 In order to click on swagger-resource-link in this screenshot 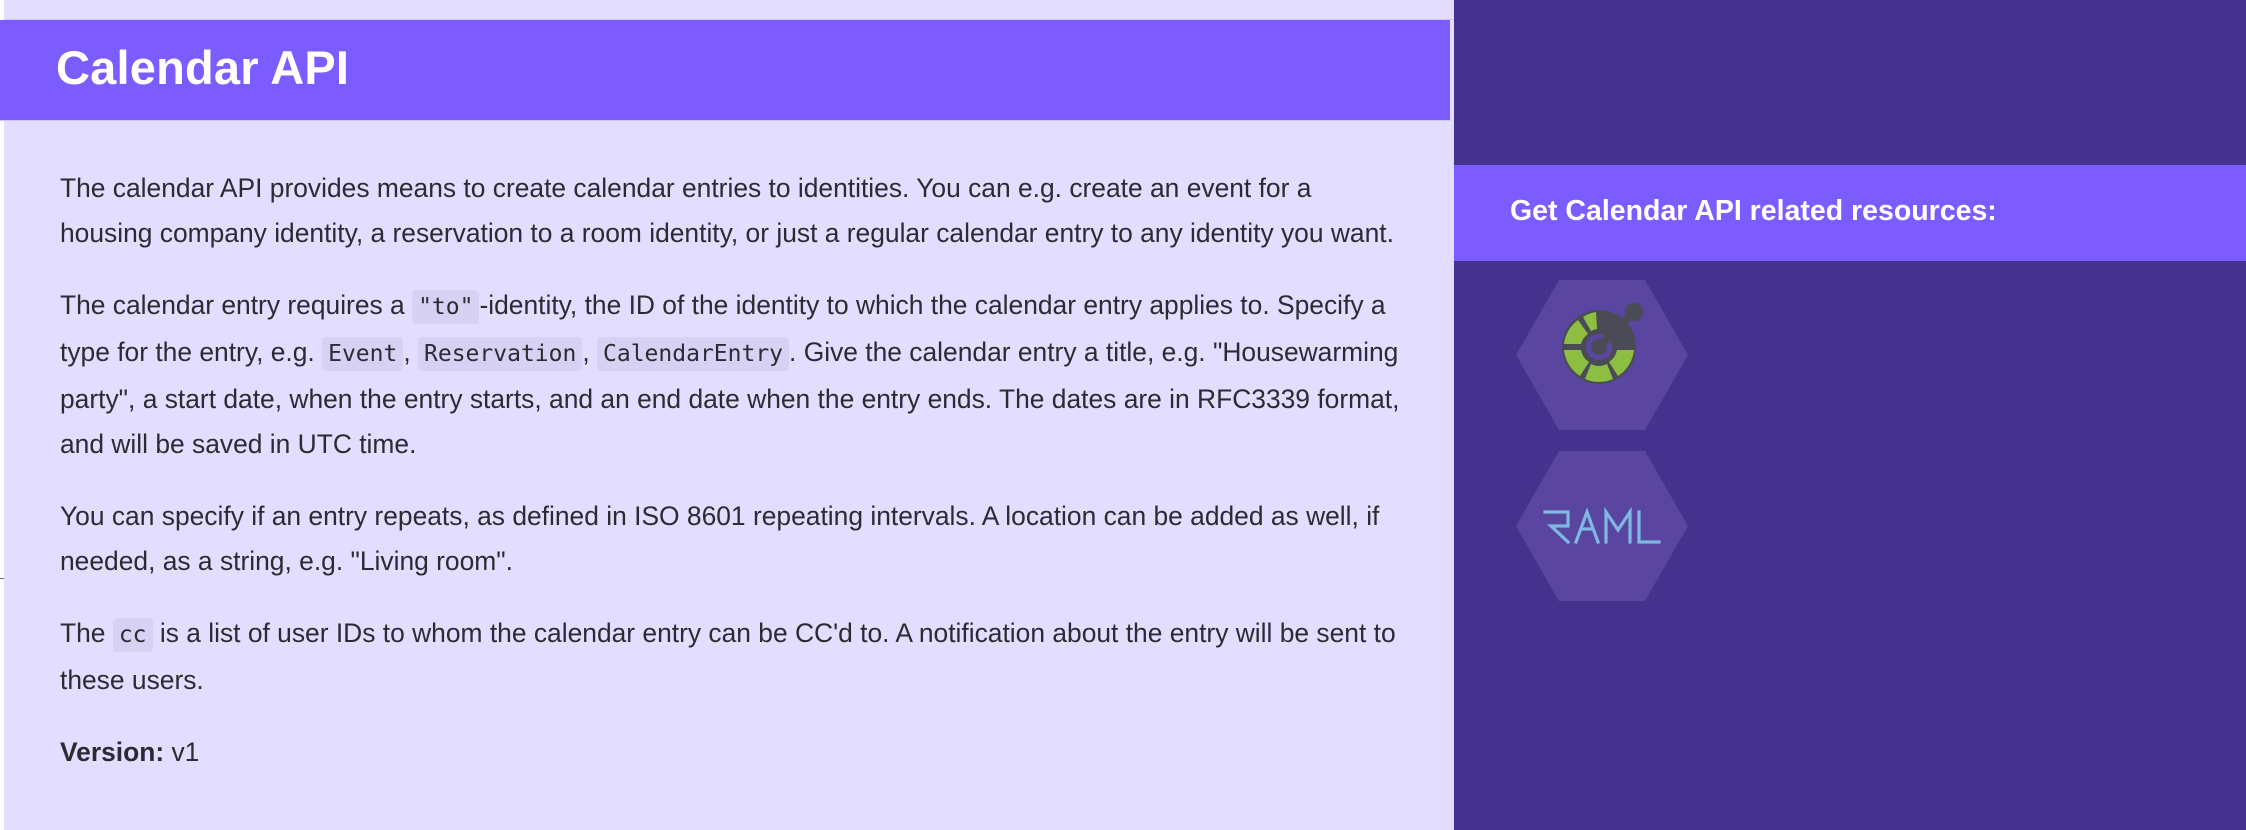, I will do `click(1602, 355)`.